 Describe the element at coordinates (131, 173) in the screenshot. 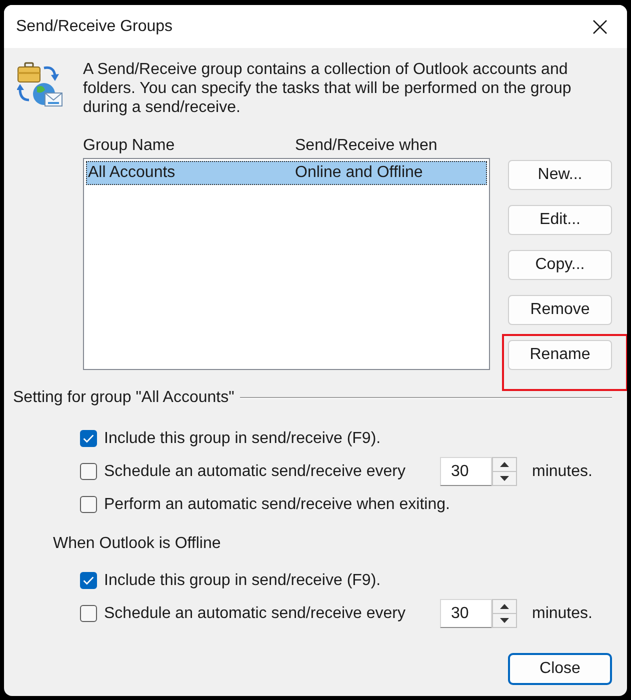

I see `list-cell-text: All Accounts` at that location.